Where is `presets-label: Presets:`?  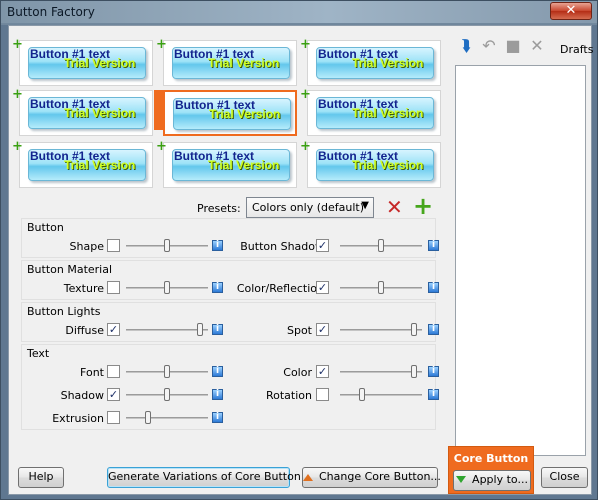 presets-label: Presets: is located at coordinates (219, 208).